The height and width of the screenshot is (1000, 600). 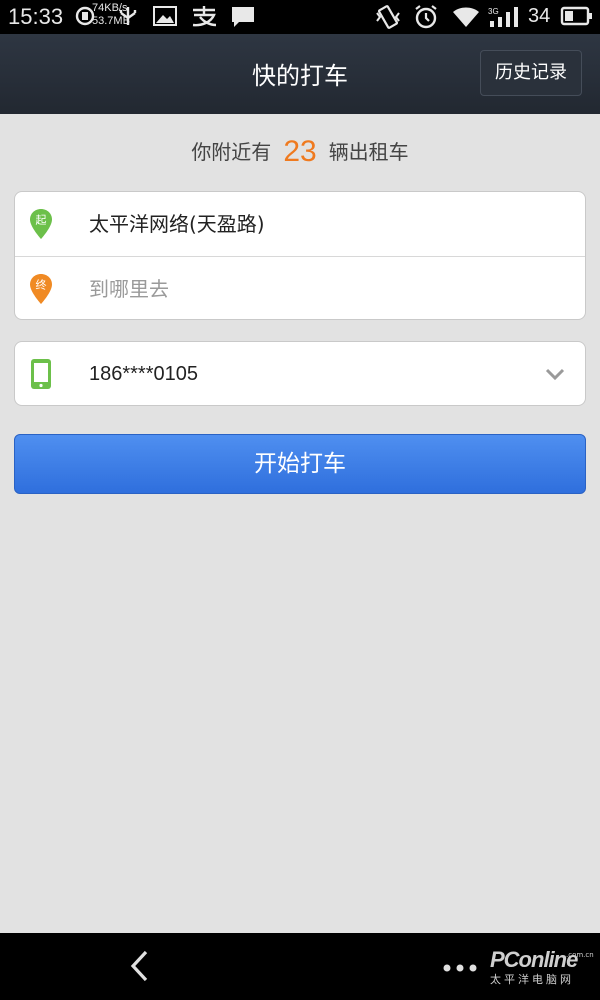 I want to click on more-icon, so click(x=460, y=968).